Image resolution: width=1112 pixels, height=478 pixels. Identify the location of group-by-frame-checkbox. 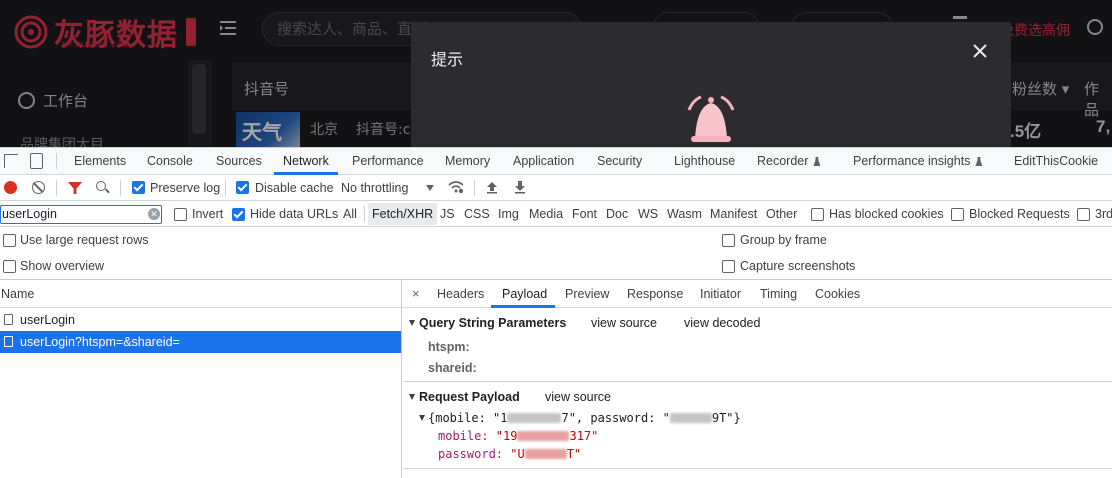
(728, 240).